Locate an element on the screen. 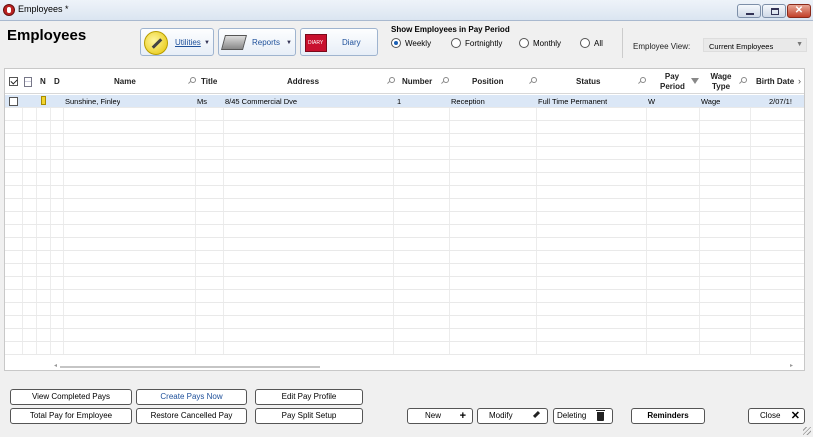 This screenshot has width=813, height=437. employee-view-select: Current Employees ▼ is located at coordinates (755, 45).